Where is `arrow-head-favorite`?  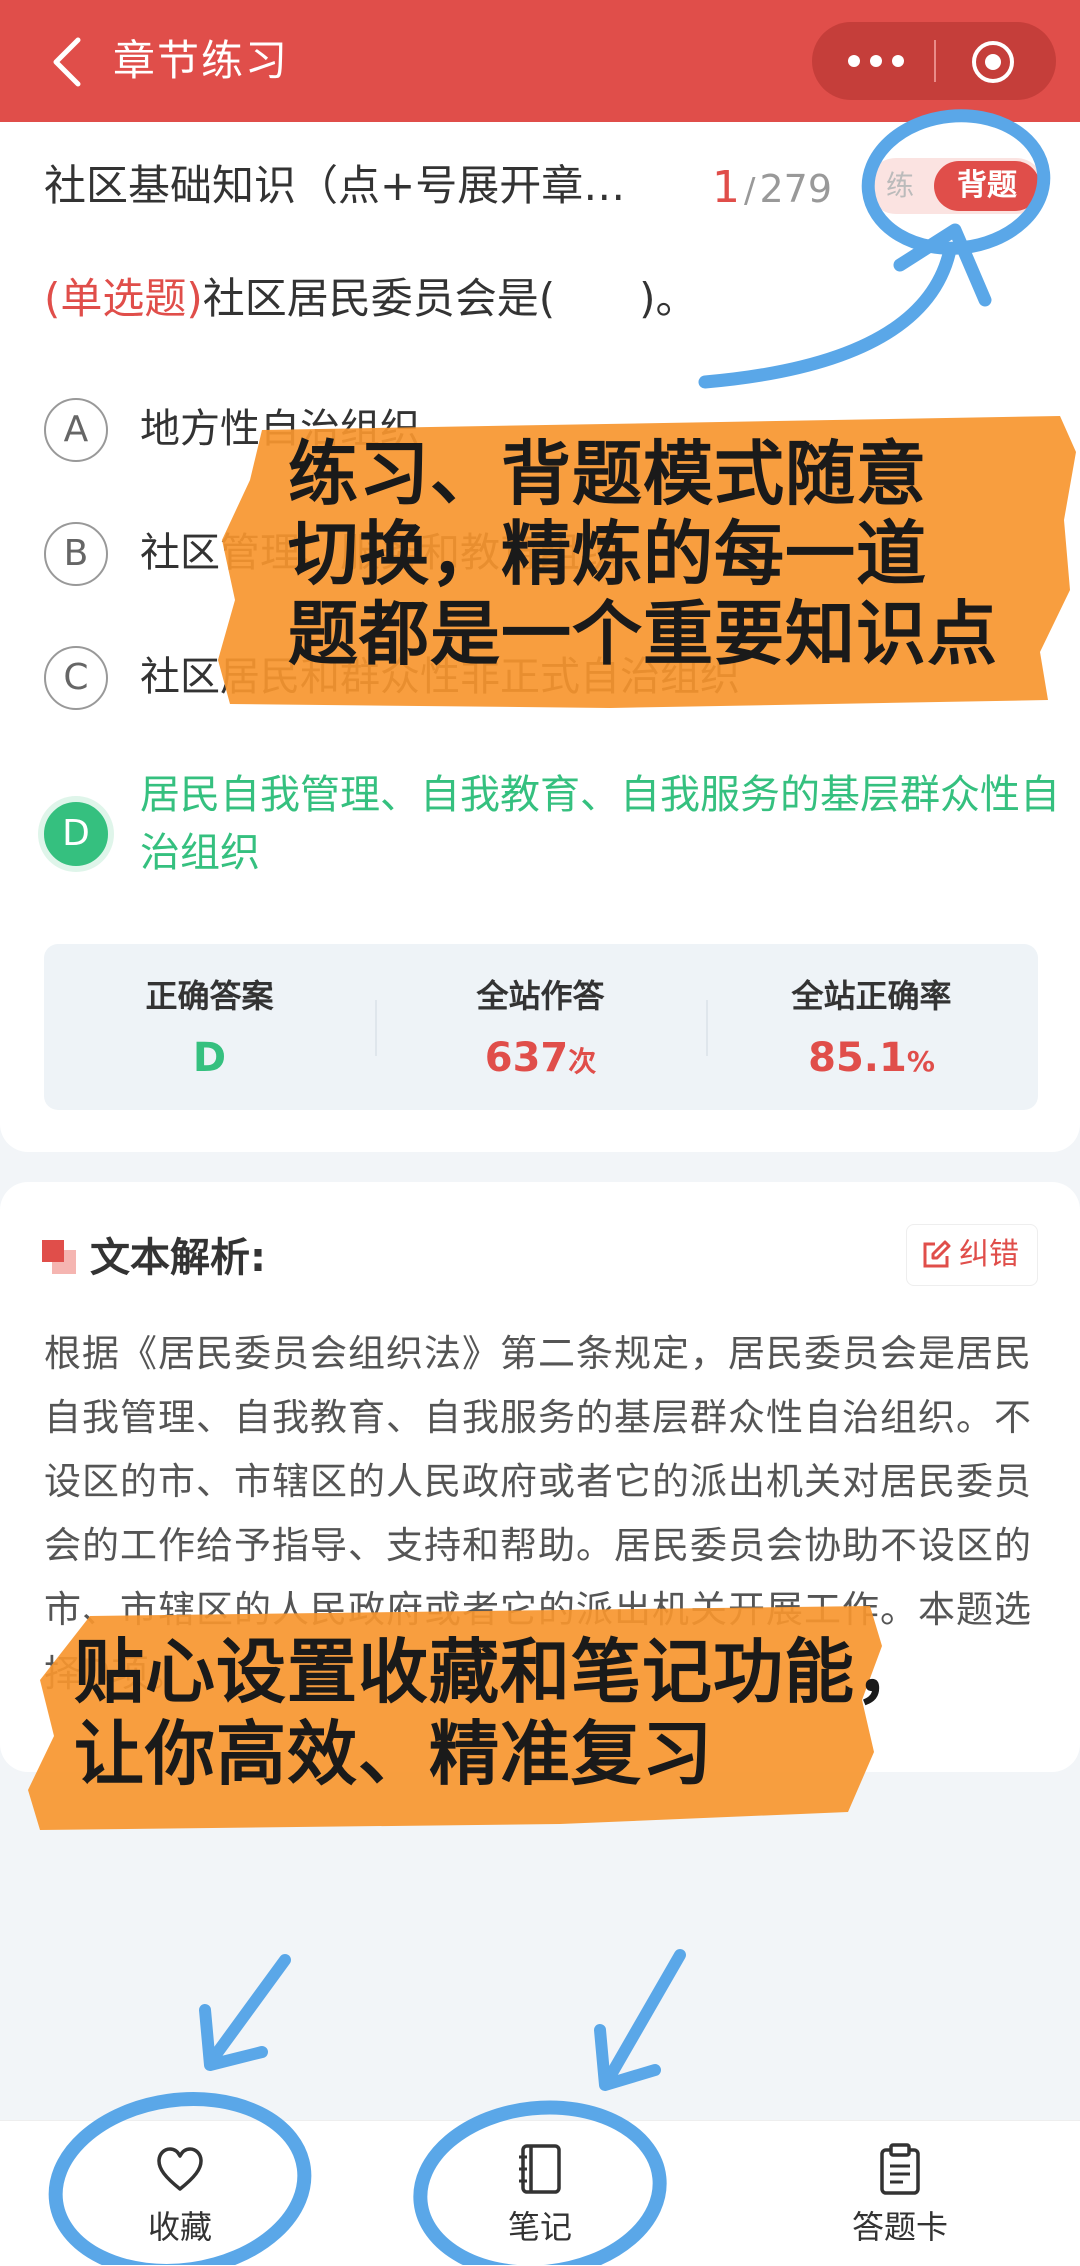 arrow-head-favorite is located at coordinates (233, 2037).